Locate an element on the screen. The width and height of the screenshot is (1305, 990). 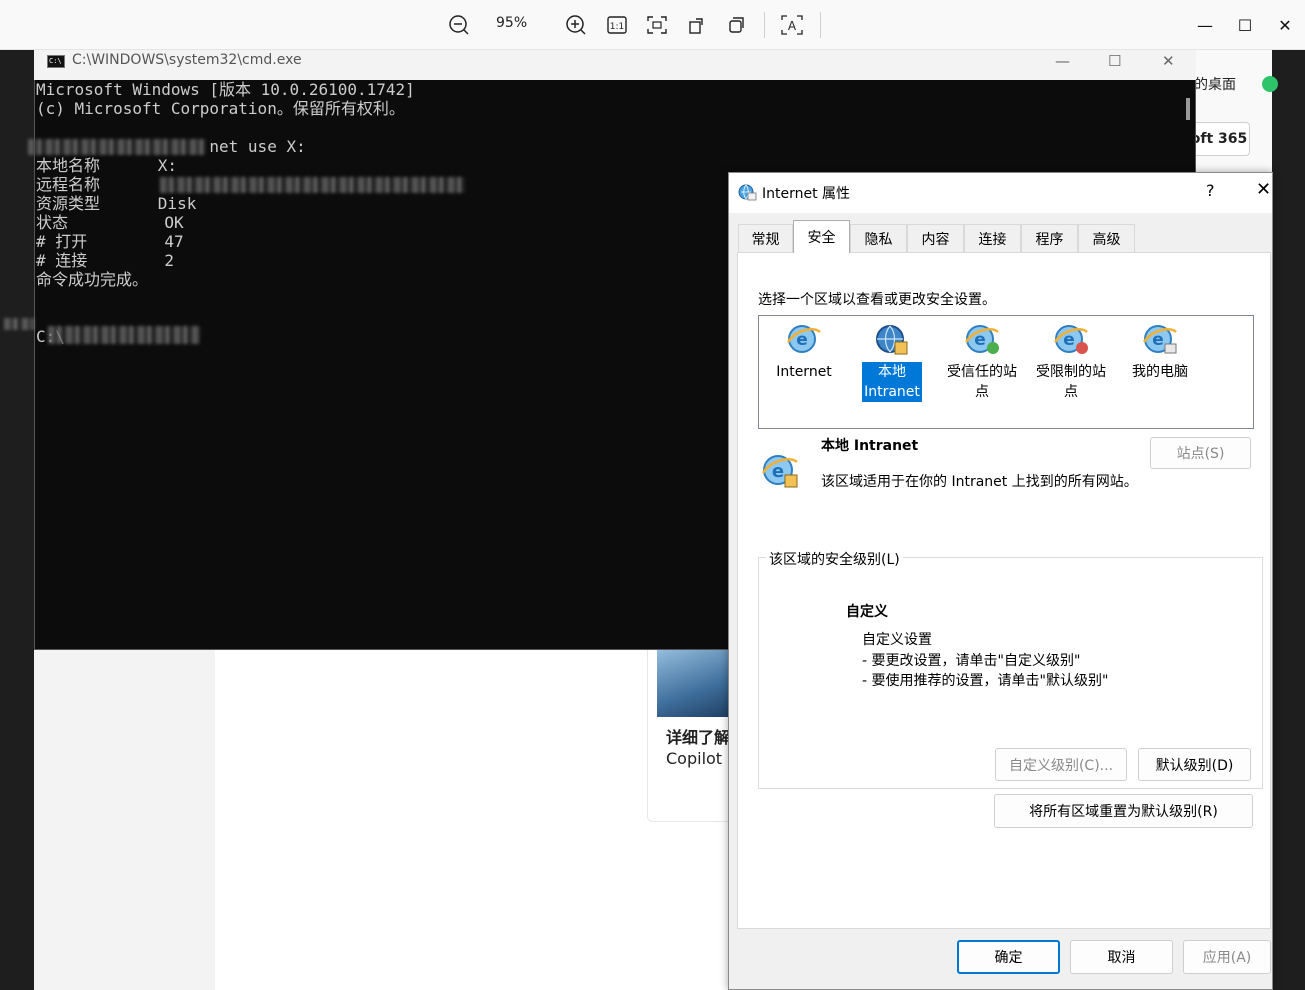
reset-all-zones-button: 将所有区域重置为默认级别(R) is located at coordinates (1123, 811).